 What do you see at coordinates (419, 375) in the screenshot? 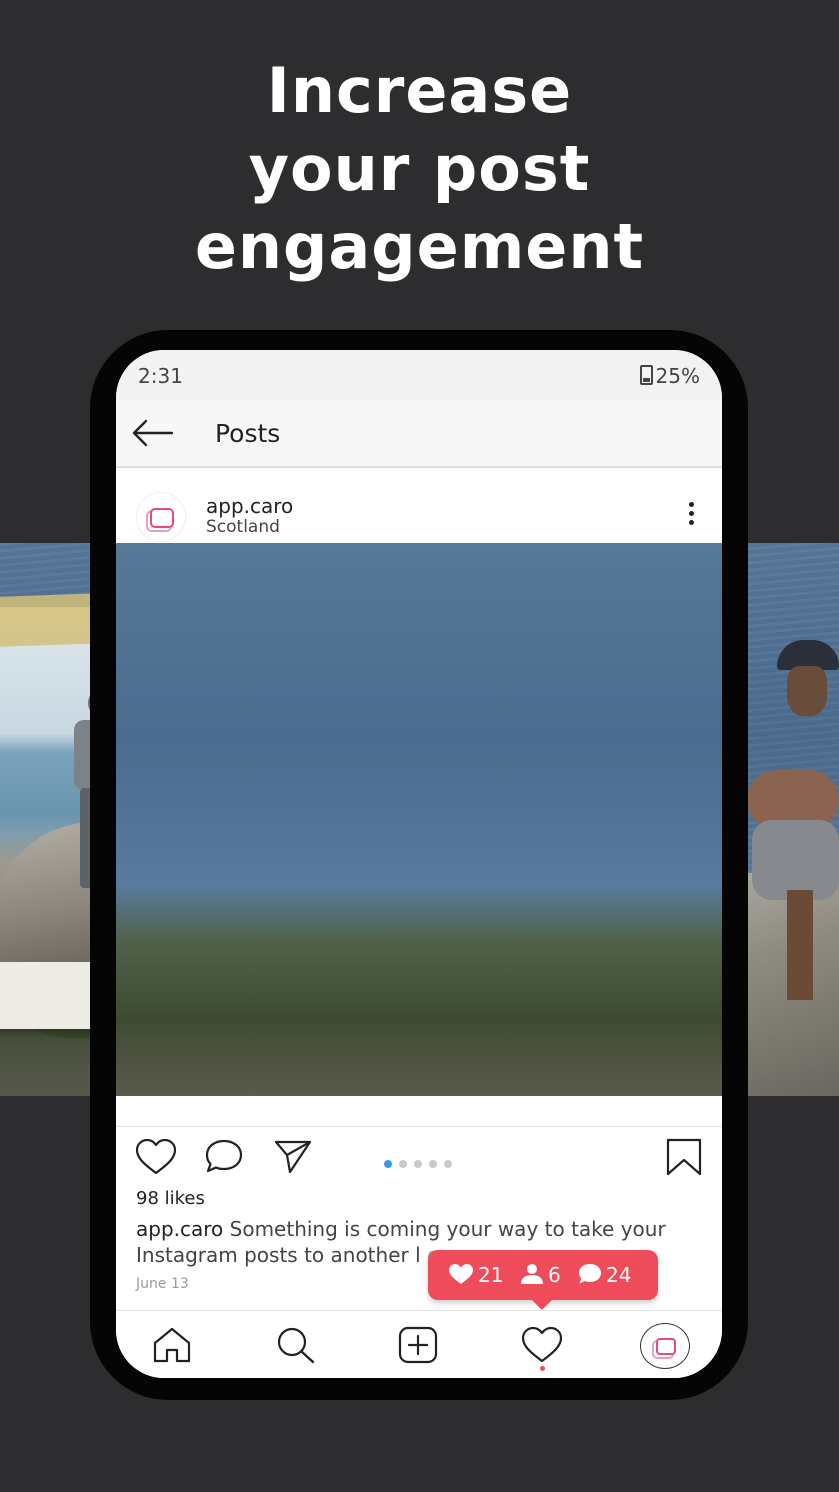
I see `status-bar: 2:31 25%` at bounding box center [419, 375].